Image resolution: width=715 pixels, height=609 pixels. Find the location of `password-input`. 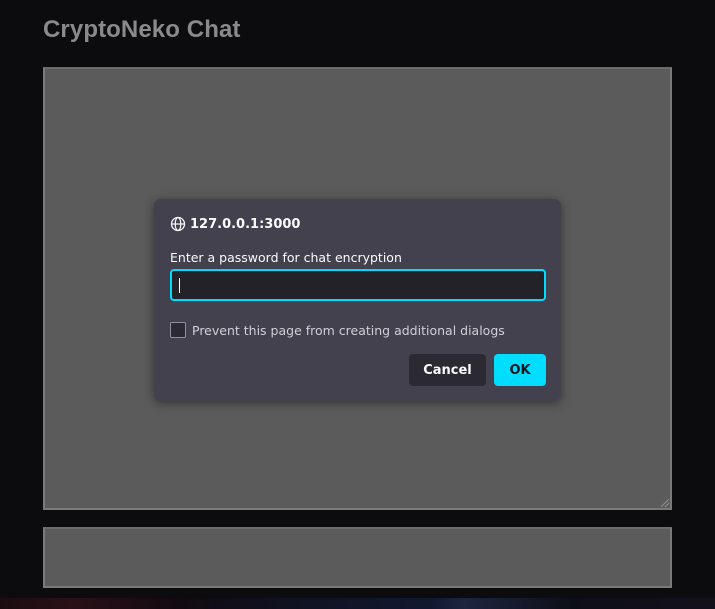

password-input is located at coordinates (358, 285).